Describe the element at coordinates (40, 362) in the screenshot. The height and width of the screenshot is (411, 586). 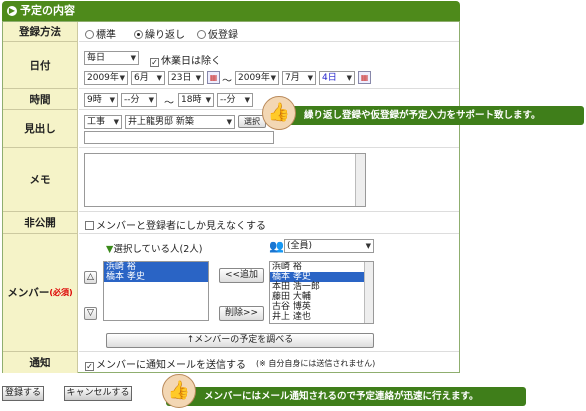
I see `label-notify: 通知` at that location.